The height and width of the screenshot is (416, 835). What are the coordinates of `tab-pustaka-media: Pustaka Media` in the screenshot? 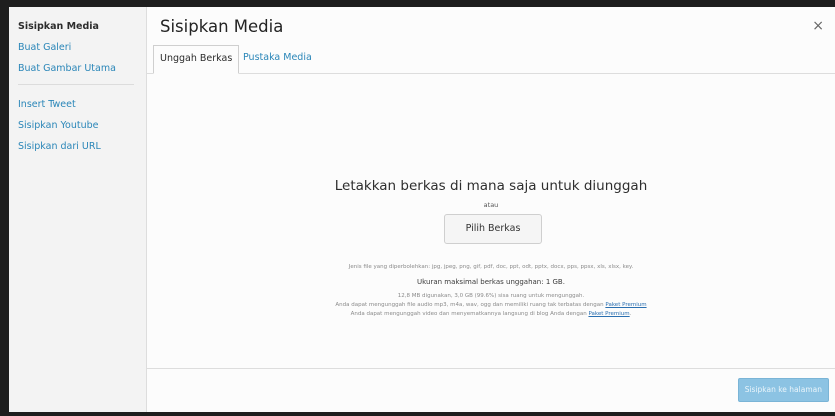 It's located at (277, 57).